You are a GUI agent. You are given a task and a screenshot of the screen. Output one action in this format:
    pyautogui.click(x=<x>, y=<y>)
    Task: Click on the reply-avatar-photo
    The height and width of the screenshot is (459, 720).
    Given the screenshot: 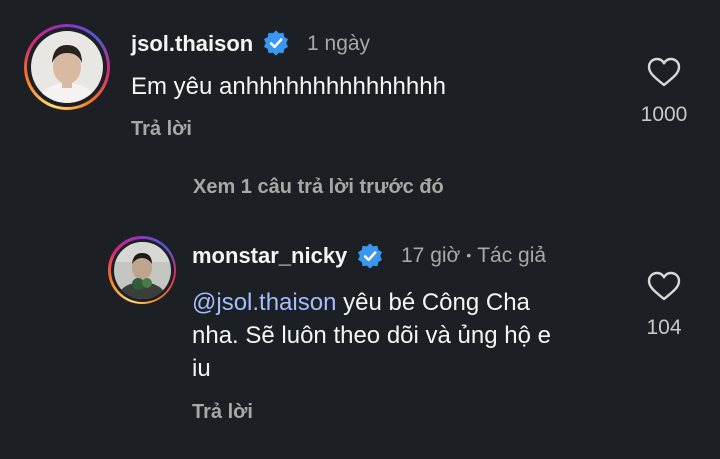 What is the action you would take?
    pyautogui.click(x=142, y=270)
    